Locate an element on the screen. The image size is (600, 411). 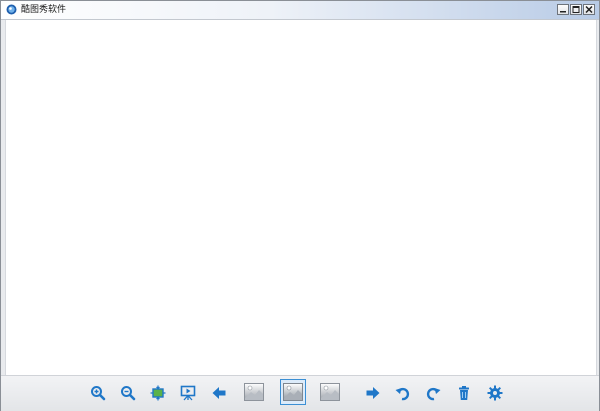
fit-window-button is located at coordinates (158, 393).